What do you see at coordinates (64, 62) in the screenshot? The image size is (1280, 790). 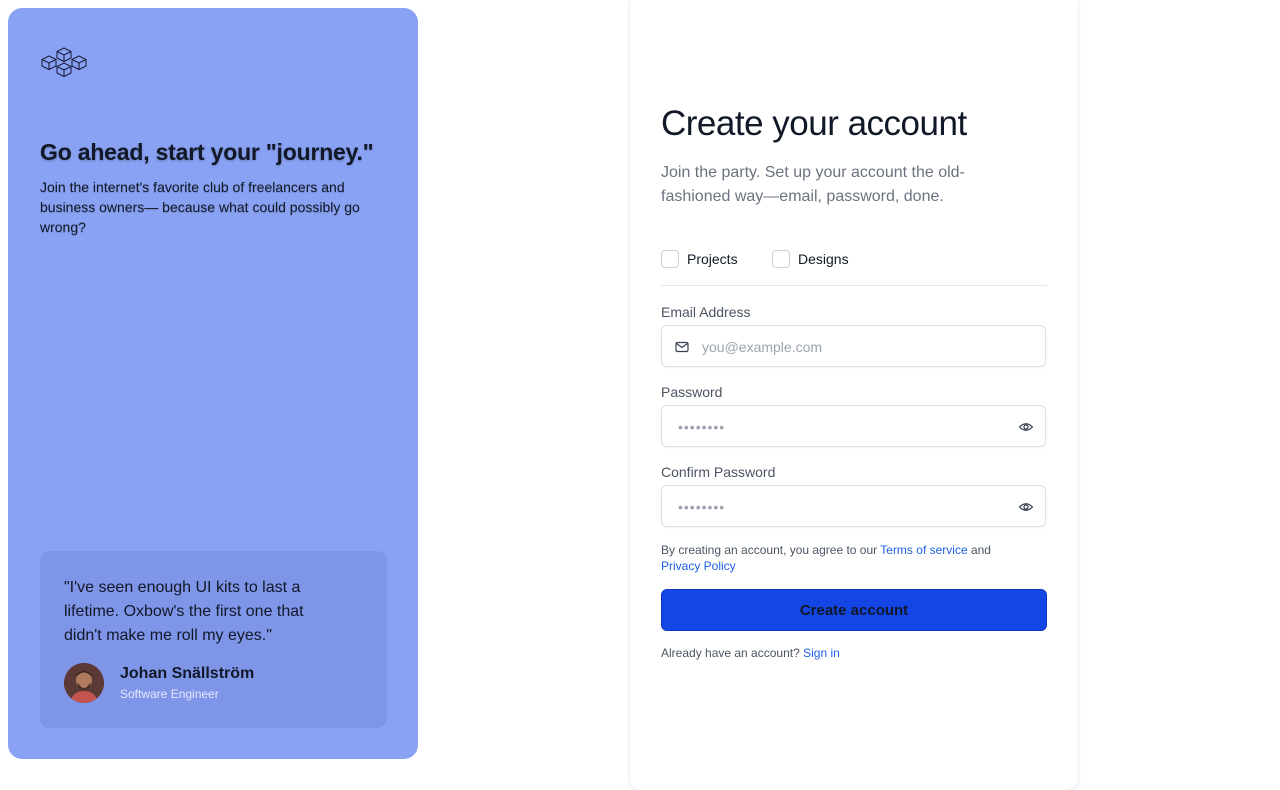 I see `cubes-logo-icon` at bounding box center [64, 62].